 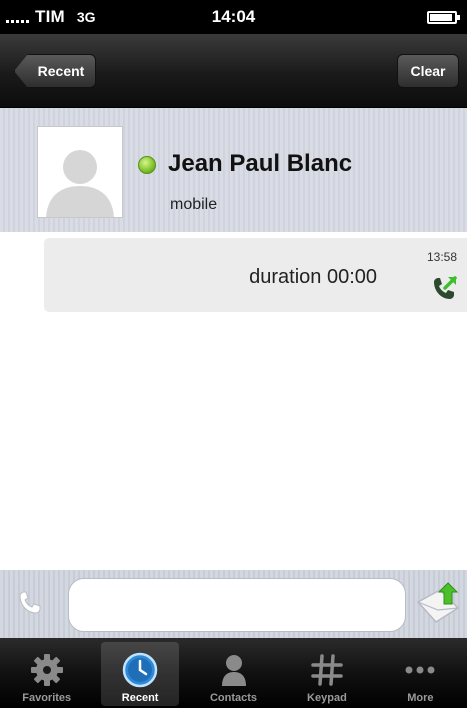 I want to click on person-icon, so click(x=233, y=670).